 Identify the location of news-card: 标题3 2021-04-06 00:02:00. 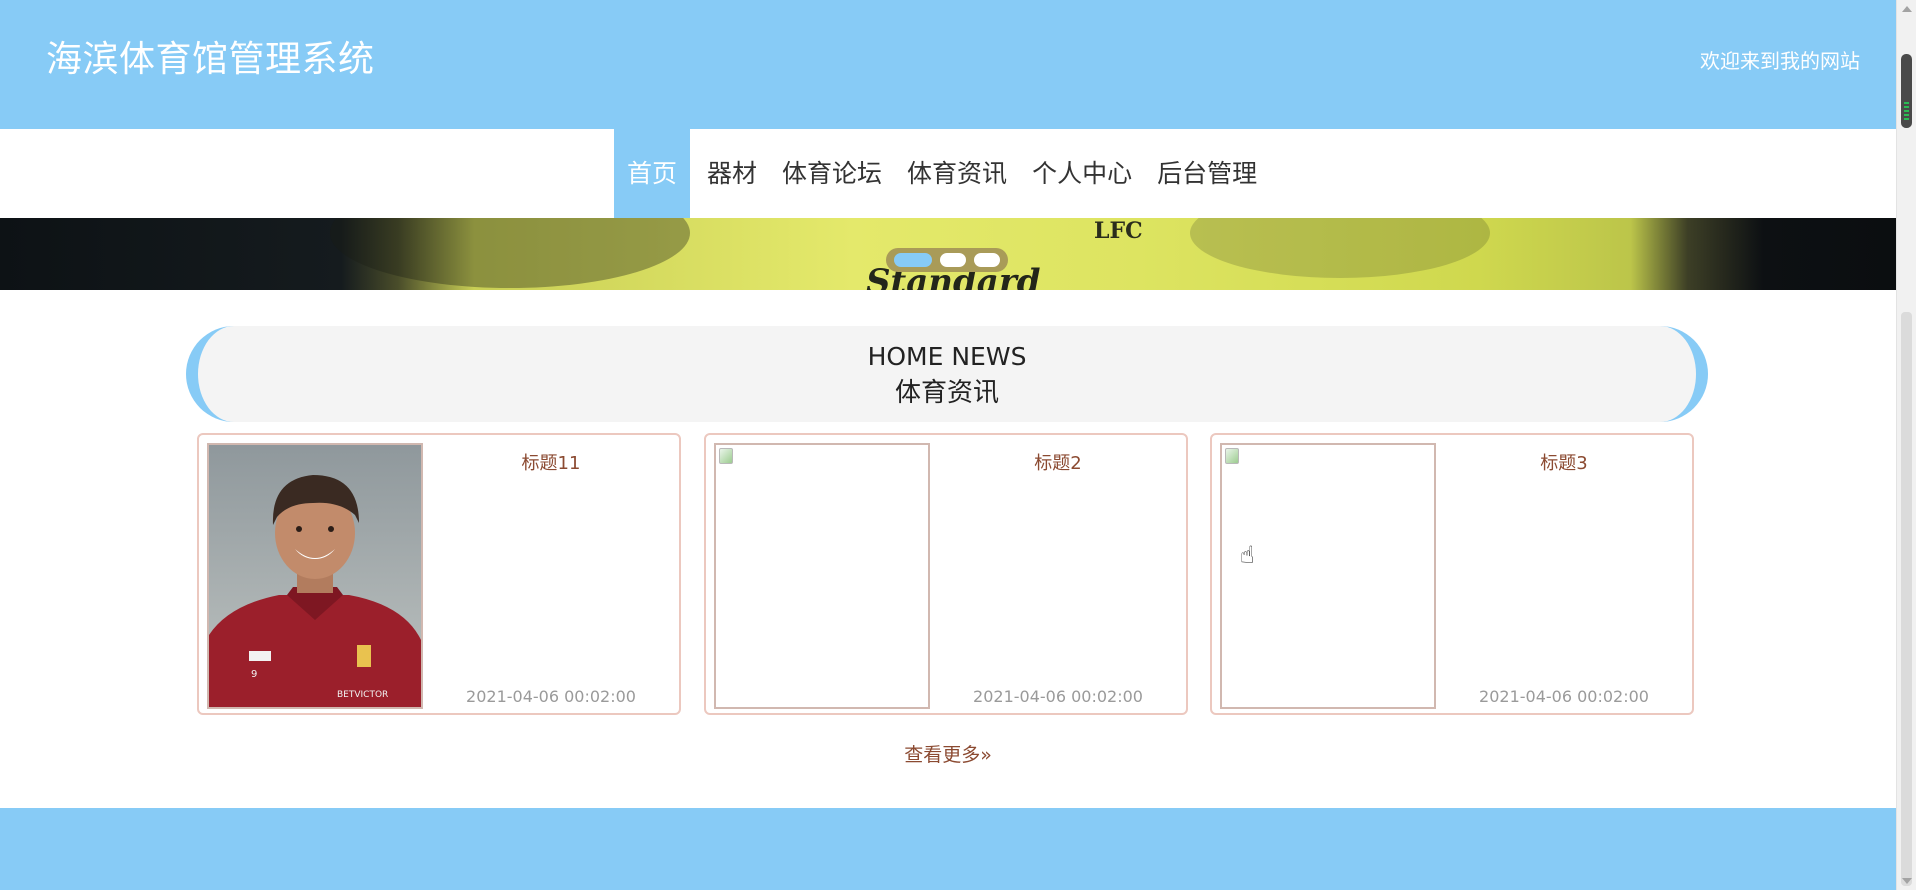
(1452, 574).